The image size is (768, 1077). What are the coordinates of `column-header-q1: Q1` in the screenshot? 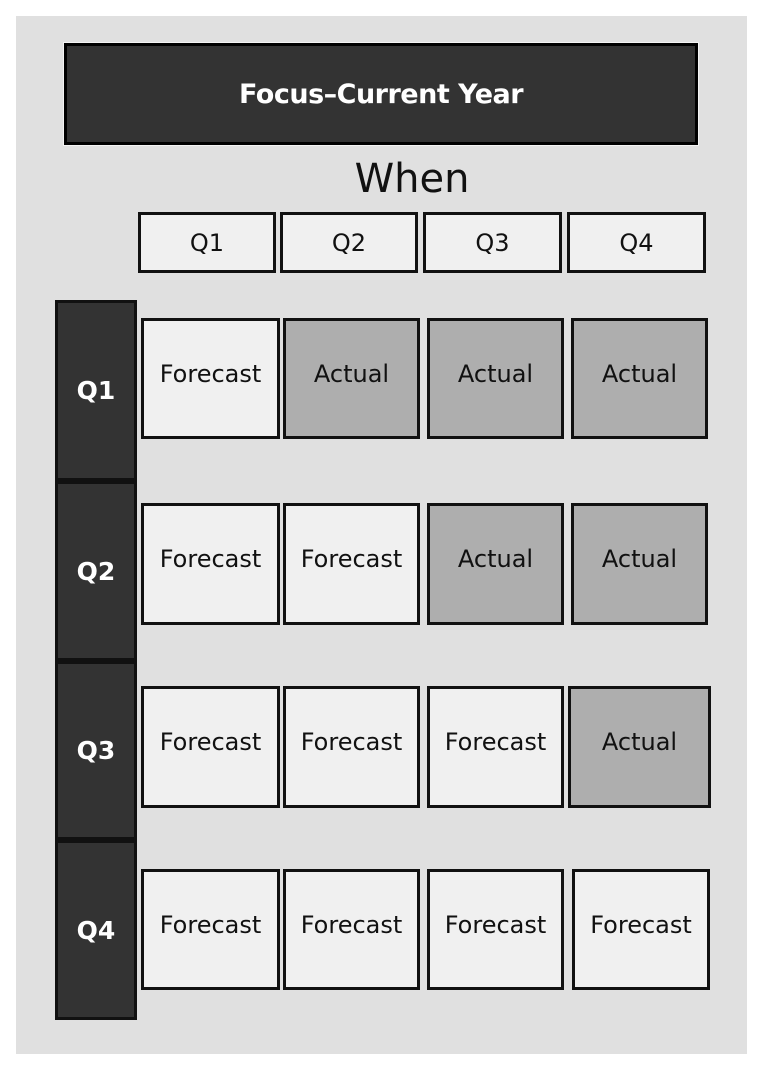 It's located at (207, 242).